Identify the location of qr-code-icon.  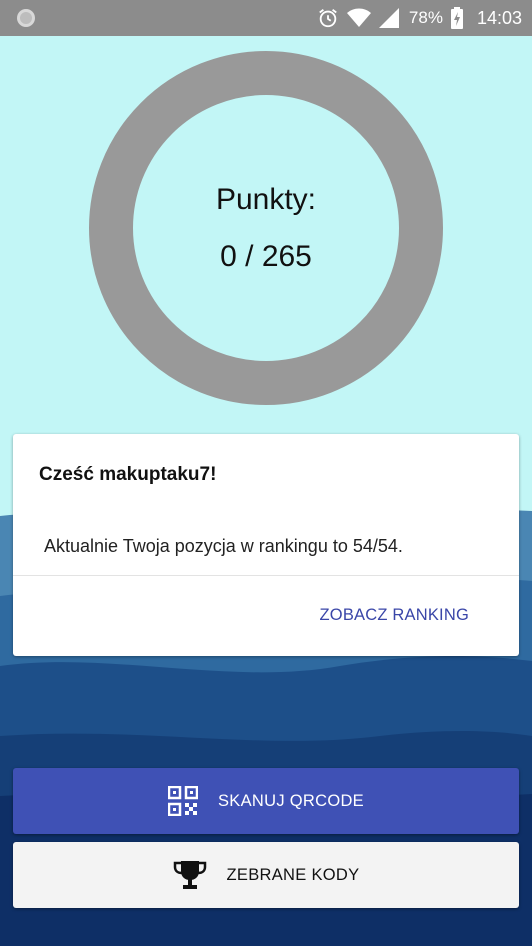
(182, 801).